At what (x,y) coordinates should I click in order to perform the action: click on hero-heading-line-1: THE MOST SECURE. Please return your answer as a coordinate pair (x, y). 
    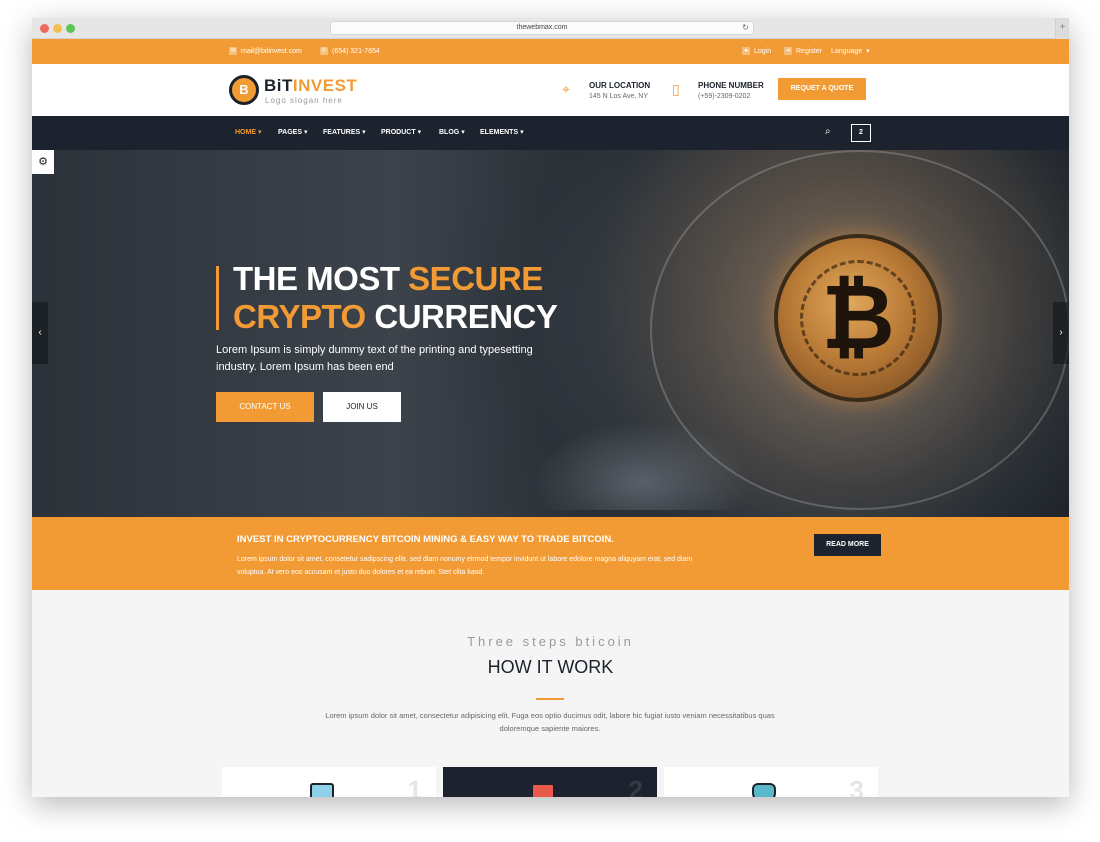
    Looking at the image, I should click on (388, 279).